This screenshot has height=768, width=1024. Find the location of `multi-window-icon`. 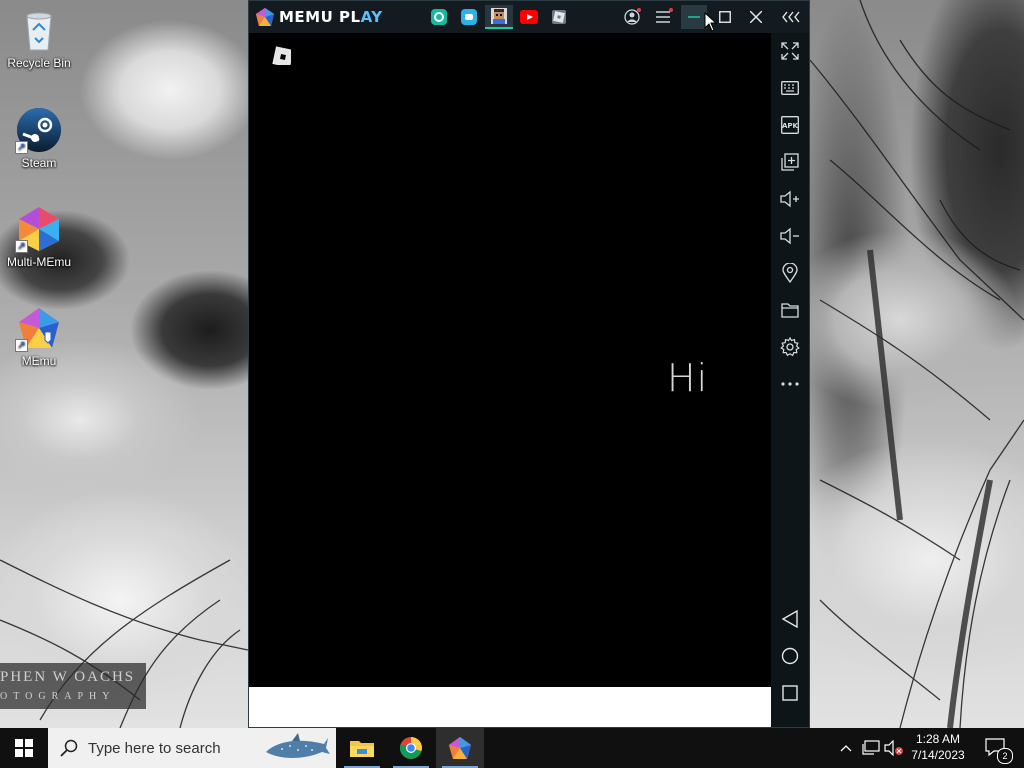

multi-window-icon is located at coordinates (790, 162).